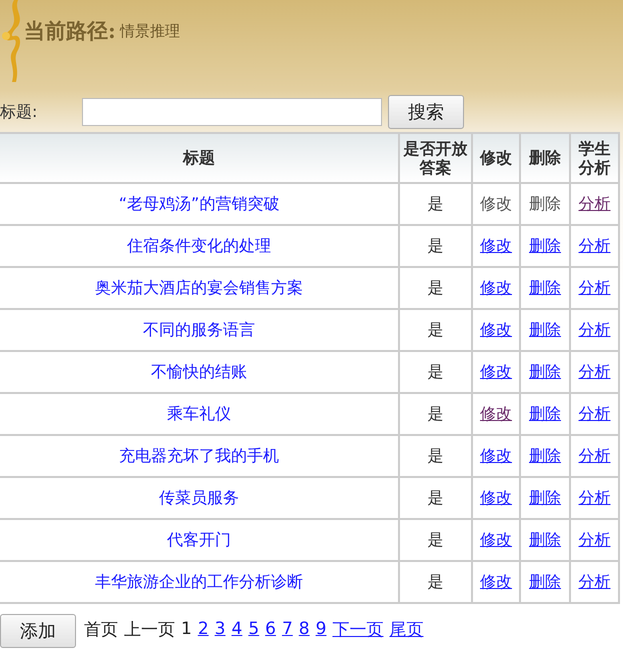 Image resolution: width=623 pixels, height=656 pixels. Describe the element at coordinates (545, 204) in the screenshot. I see `delete-text: 删除` at that location.